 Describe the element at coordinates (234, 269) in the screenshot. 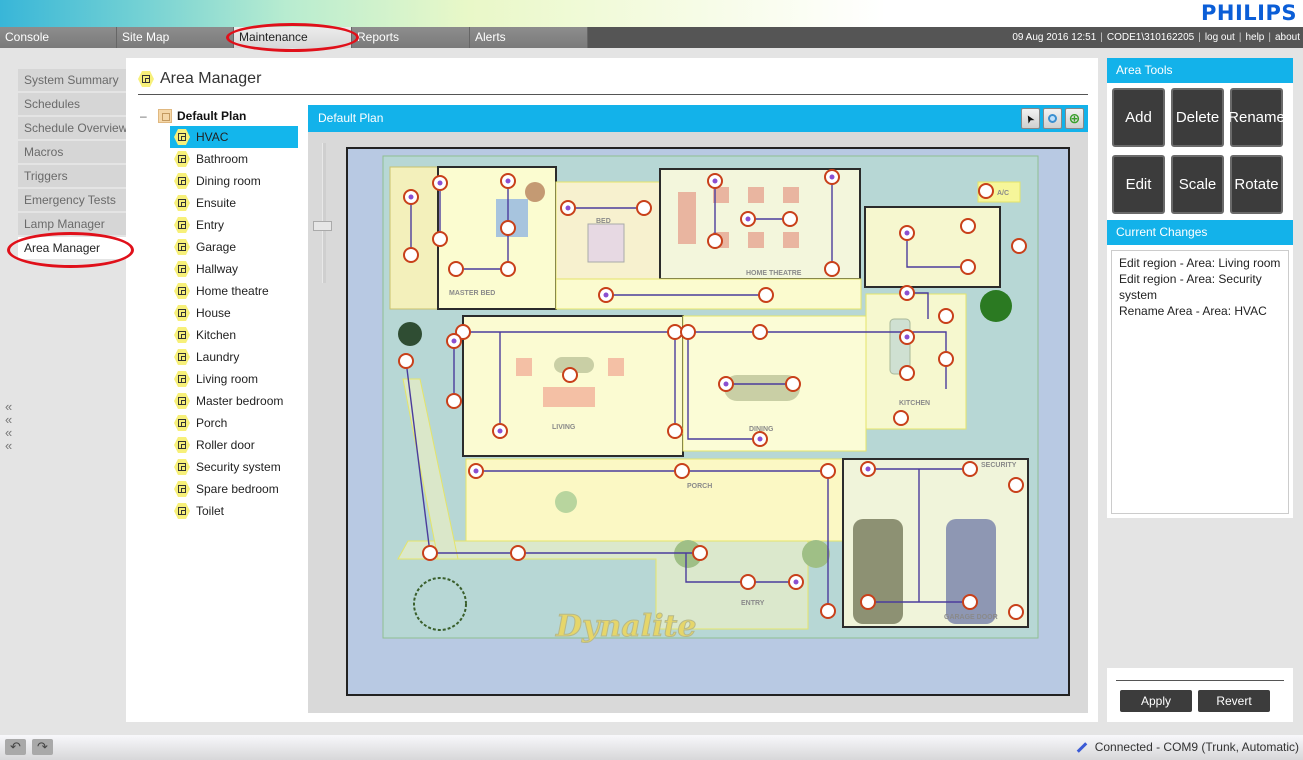

I see `tree-item-hallway: Hallway` at that location.